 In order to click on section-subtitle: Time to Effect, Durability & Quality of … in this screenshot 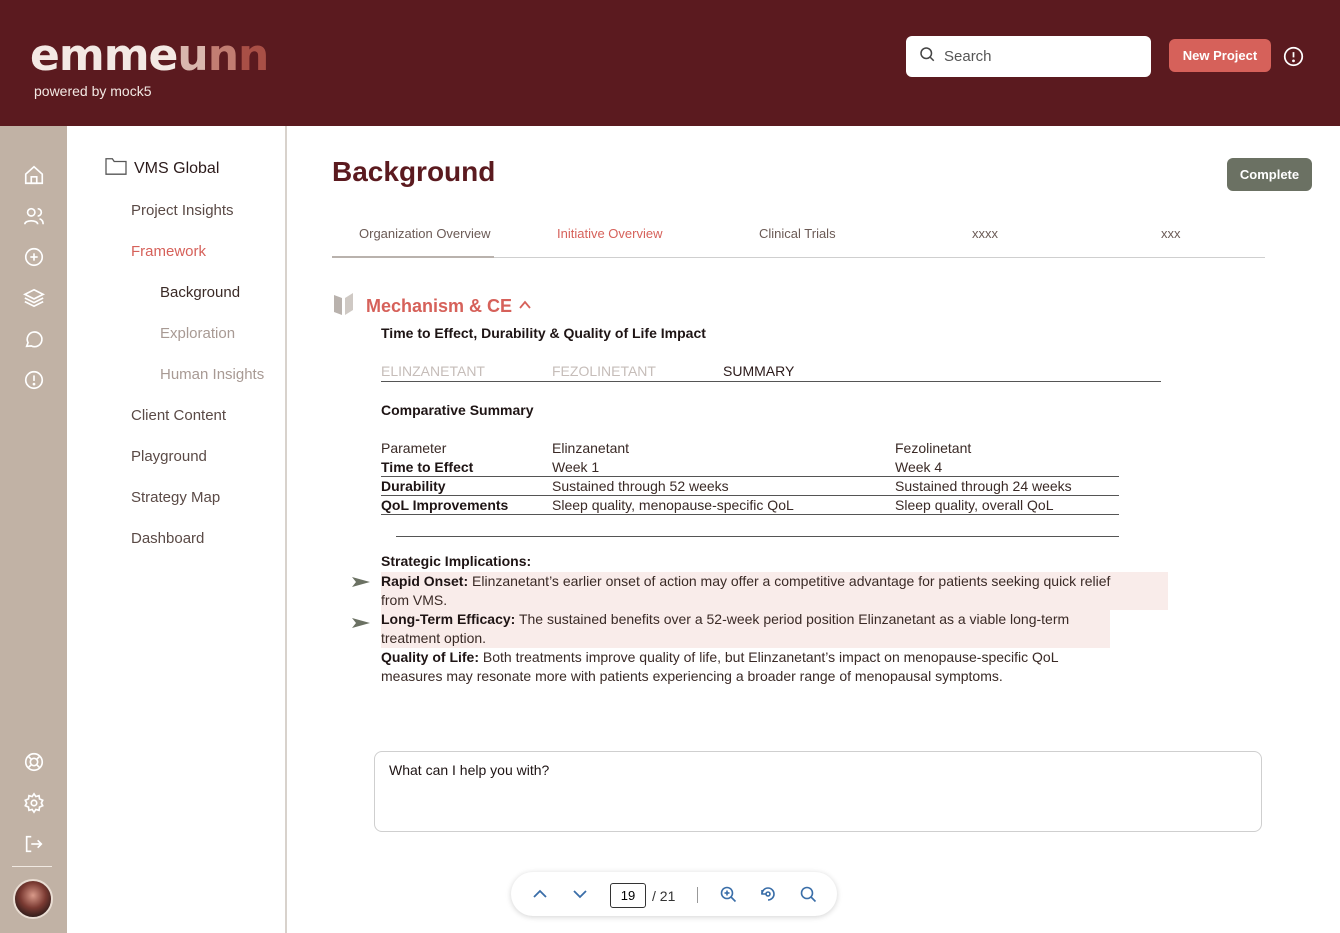, I will do `click(543, 333)`.